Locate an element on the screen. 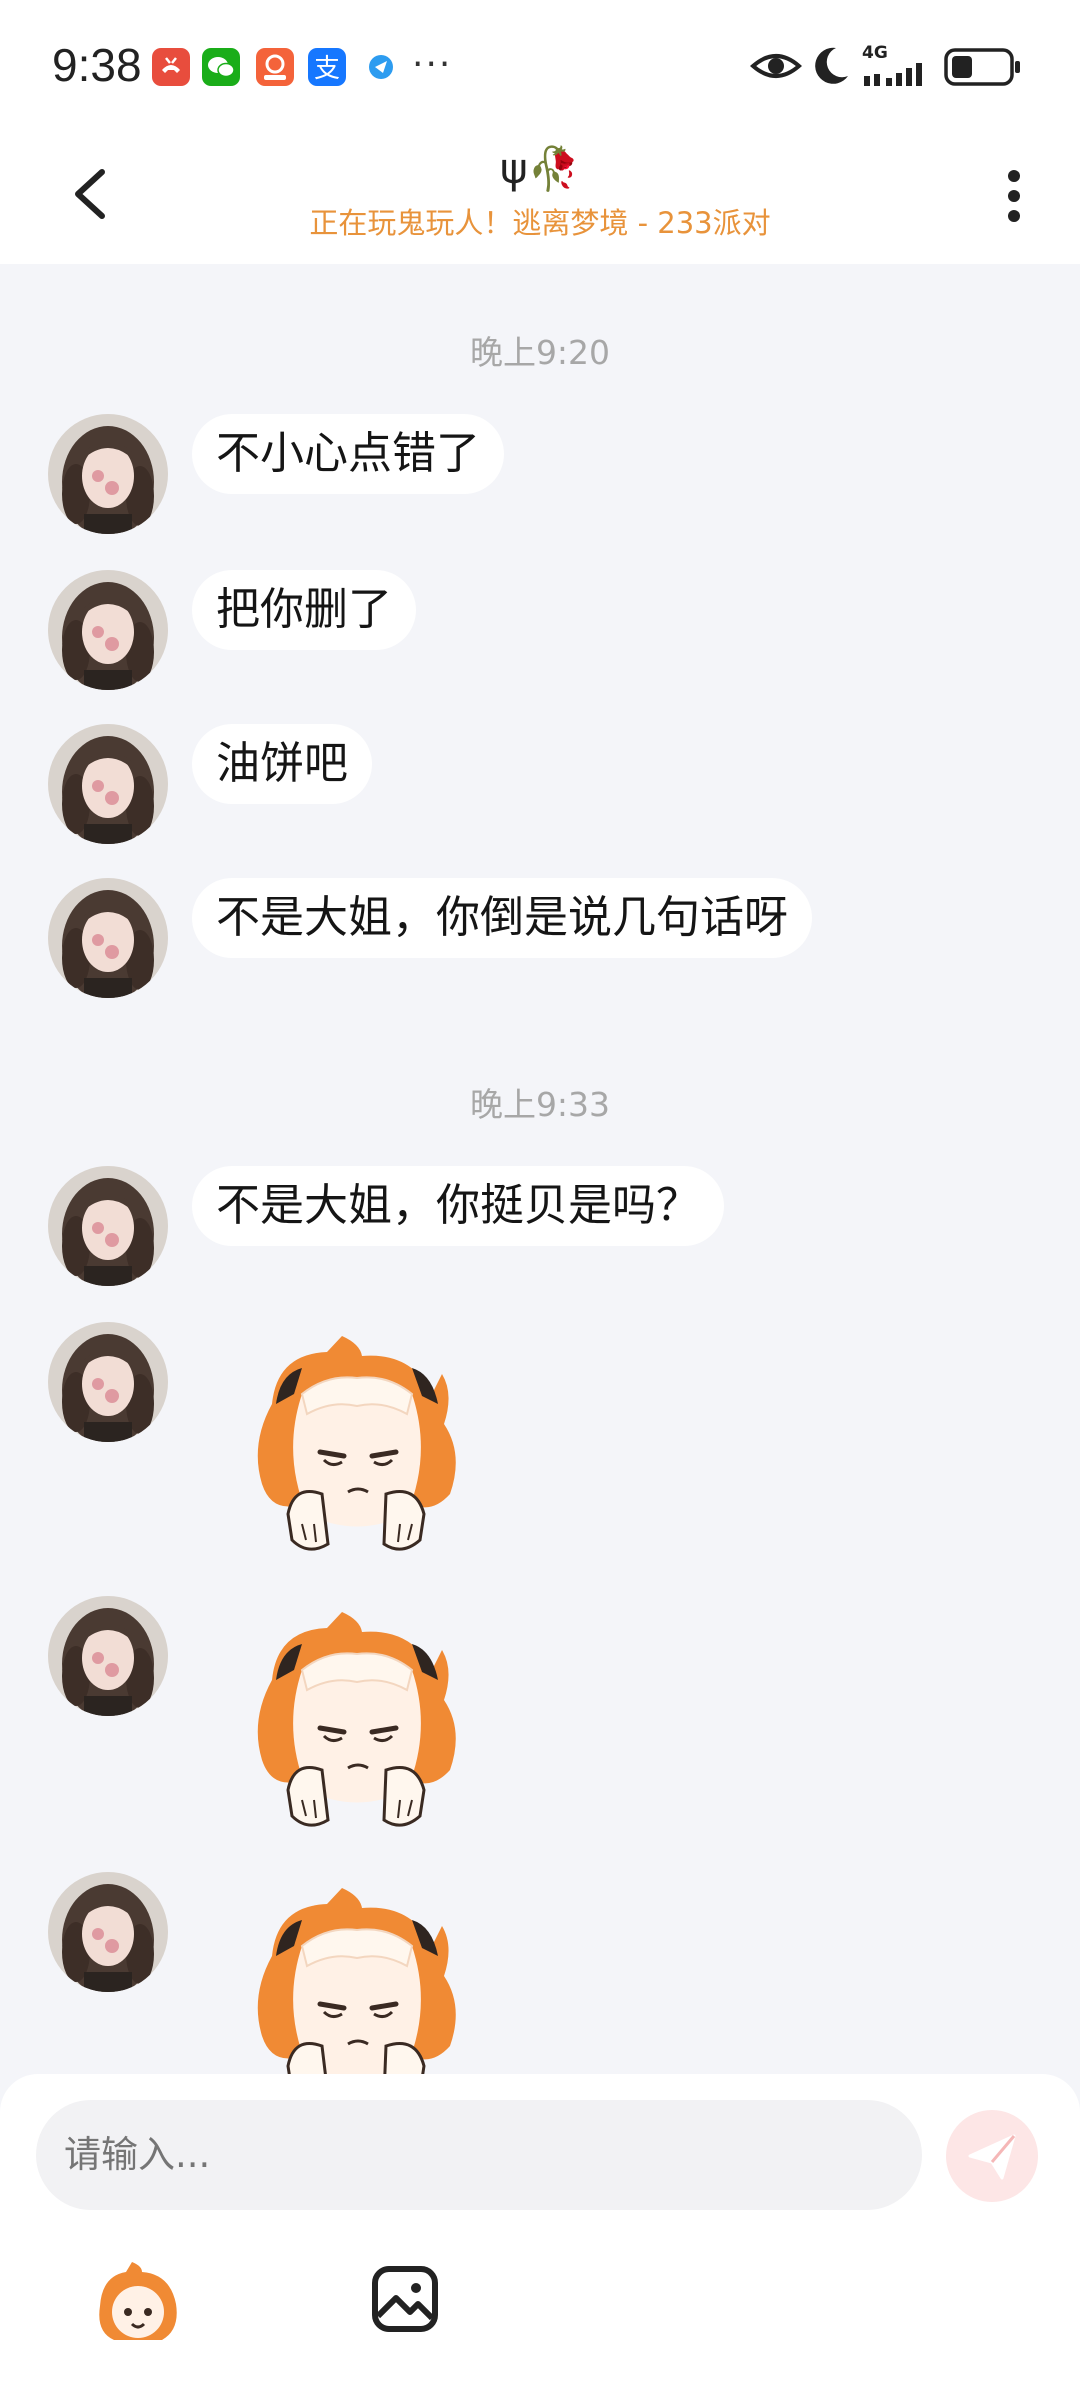 The height and width of the screenshot is (2388, 1080). signal-icon is located at coordinates (893, 74).